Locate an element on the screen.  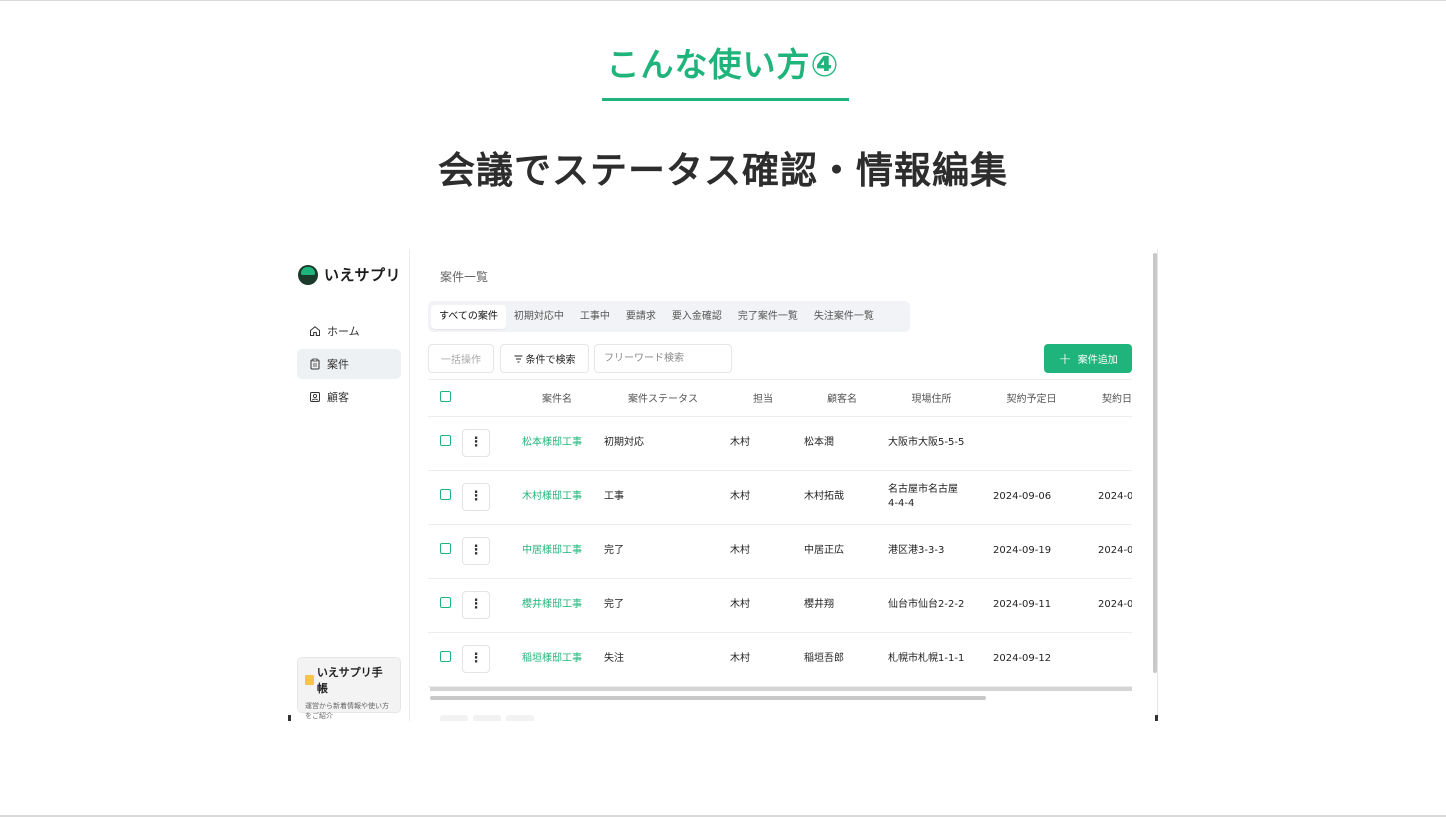
plus-icon: + is located at coordinates (1065, 358).